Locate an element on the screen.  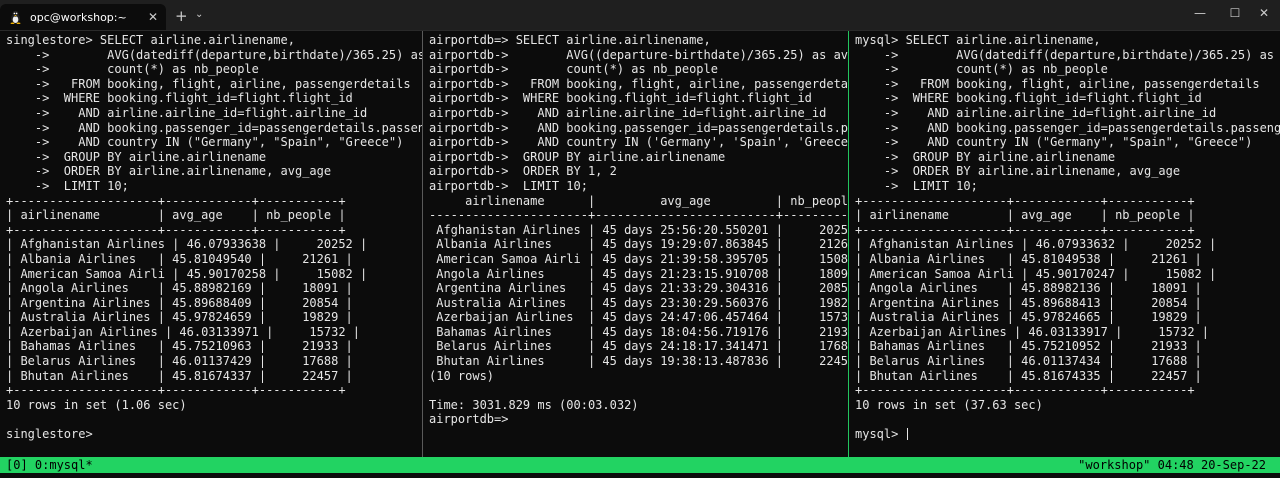
close-tab-icon: ✕ is located at coordinates (153, 17).